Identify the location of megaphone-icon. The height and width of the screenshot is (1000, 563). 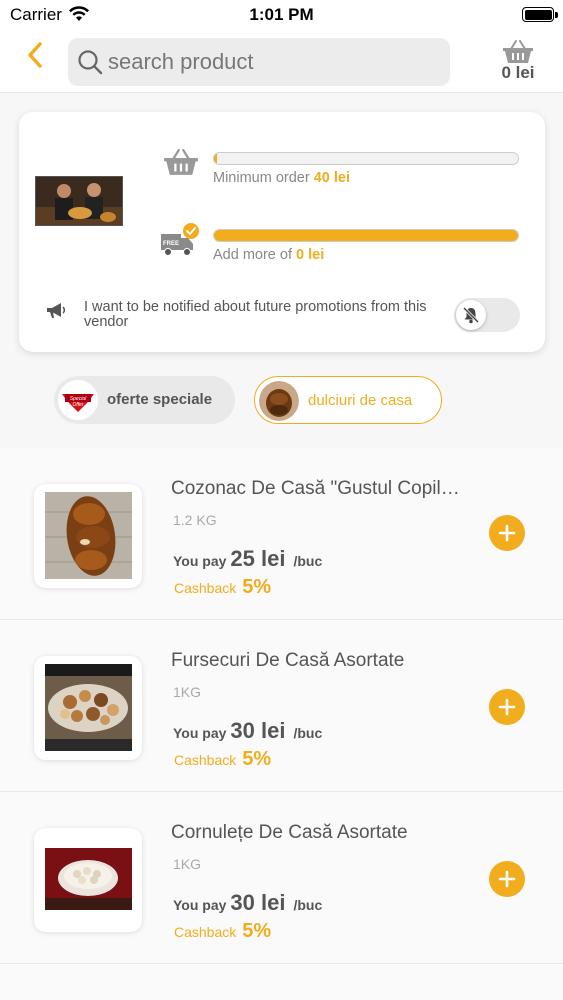
(56, 310).